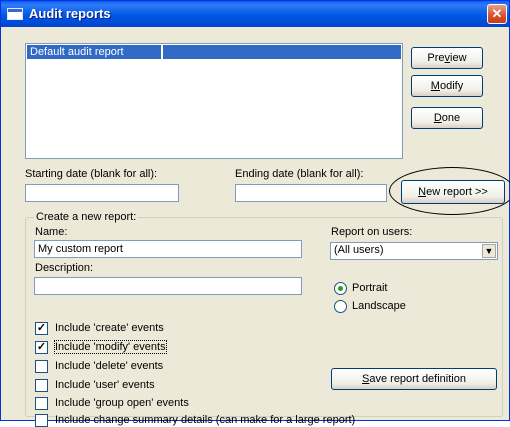  I want to click on list-item-selection-fill, so click(282, 52).